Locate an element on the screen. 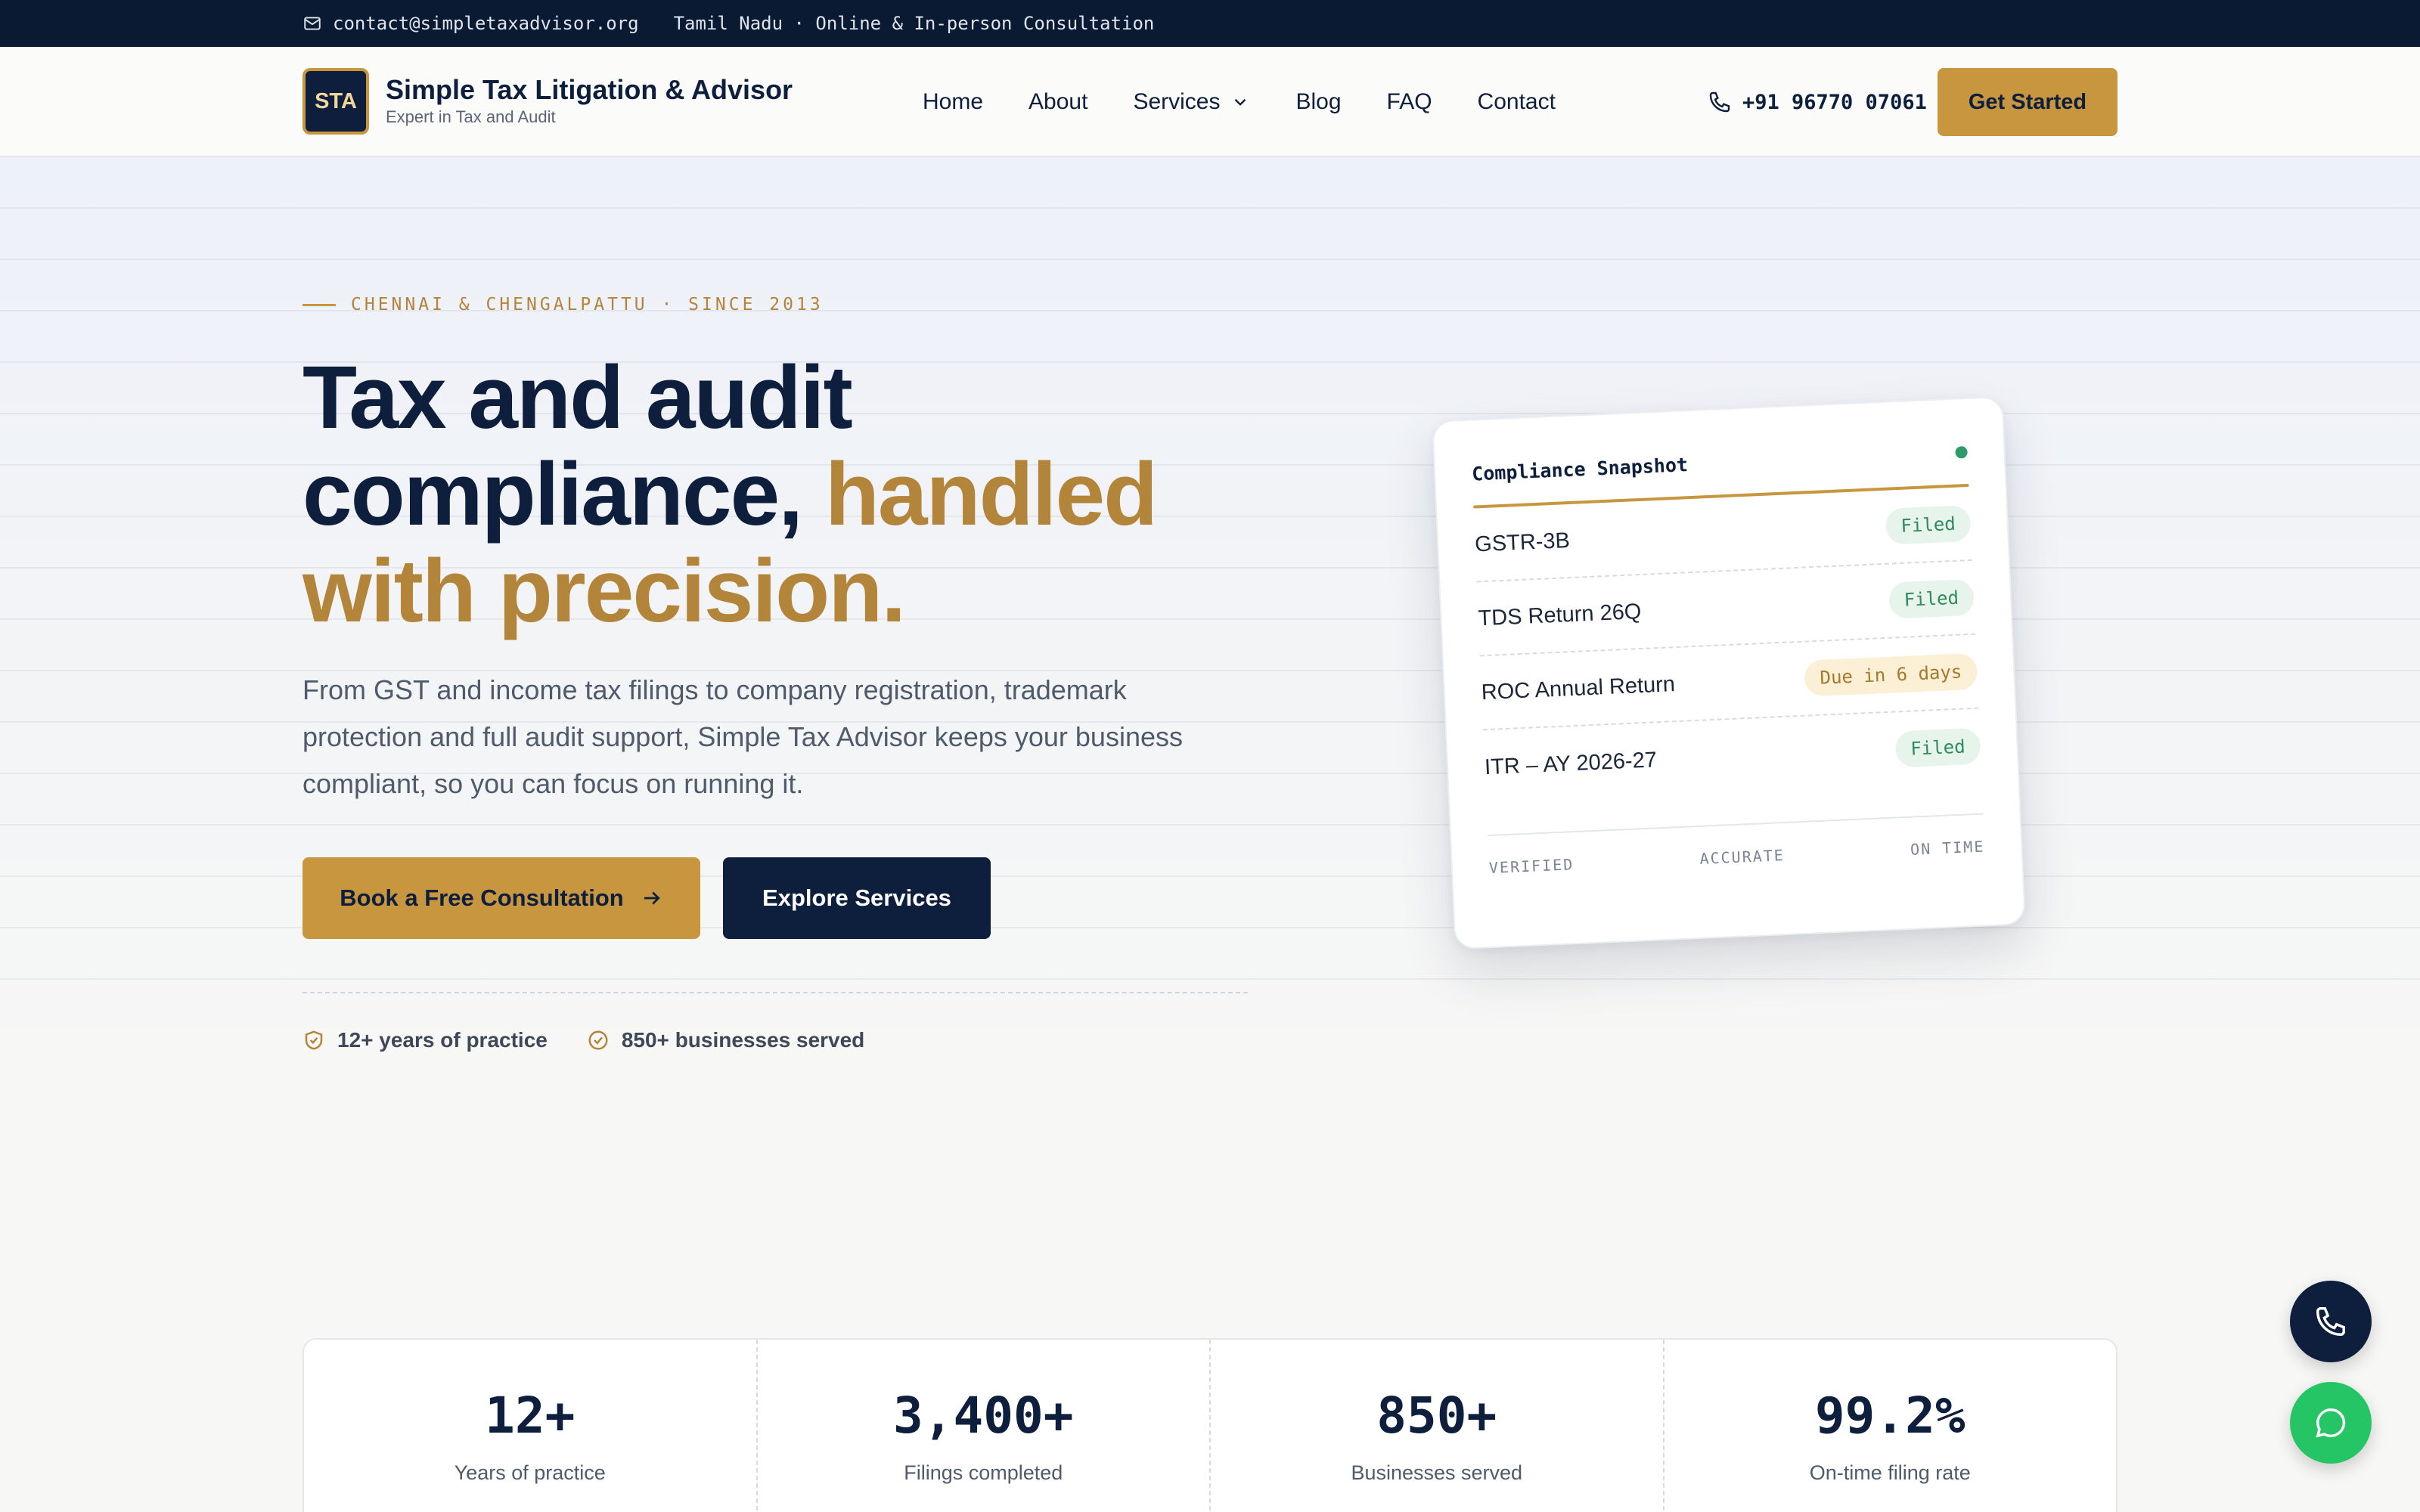 The width and height of the screenshot is (2420, 1512). whatsapp-fab-button is located at coordinates (2331, 1423).